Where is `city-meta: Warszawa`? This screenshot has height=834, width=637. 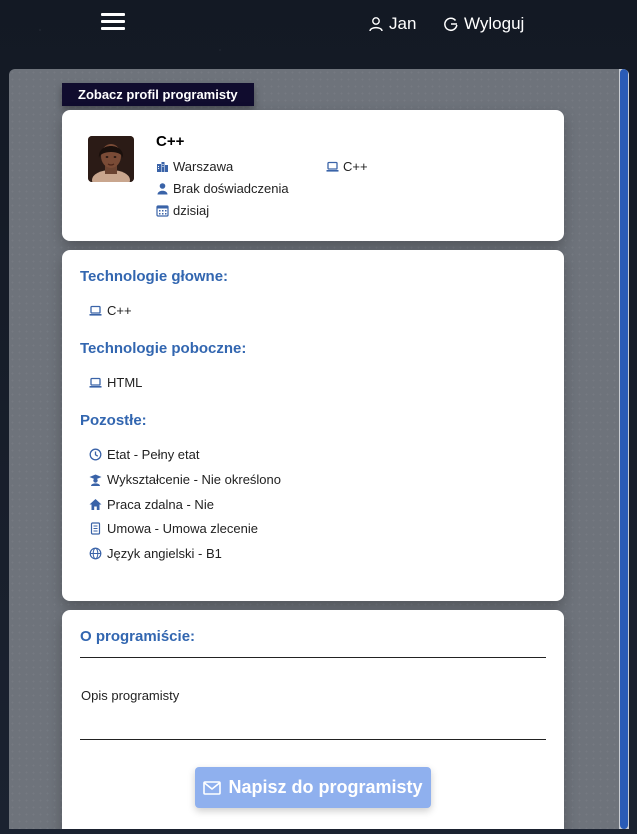
city-meta: Warszawa is located at coordinates (194, 166).